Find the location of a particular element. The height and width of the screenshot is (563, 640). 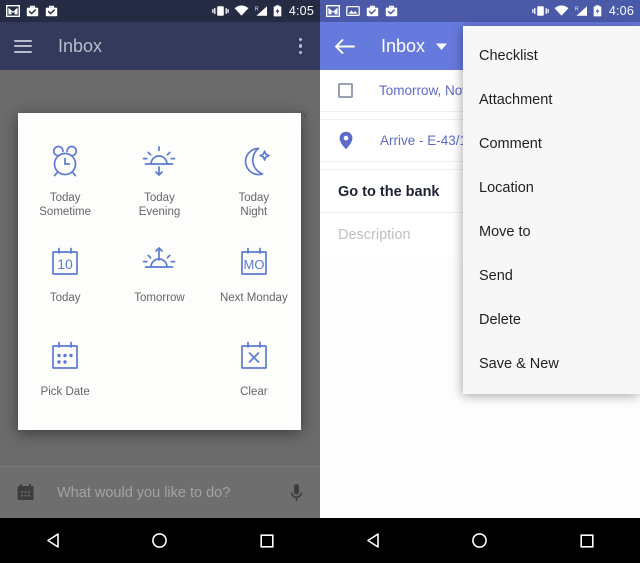

date-option-pick-date: Pick Date is located at coordinates (65, 369).